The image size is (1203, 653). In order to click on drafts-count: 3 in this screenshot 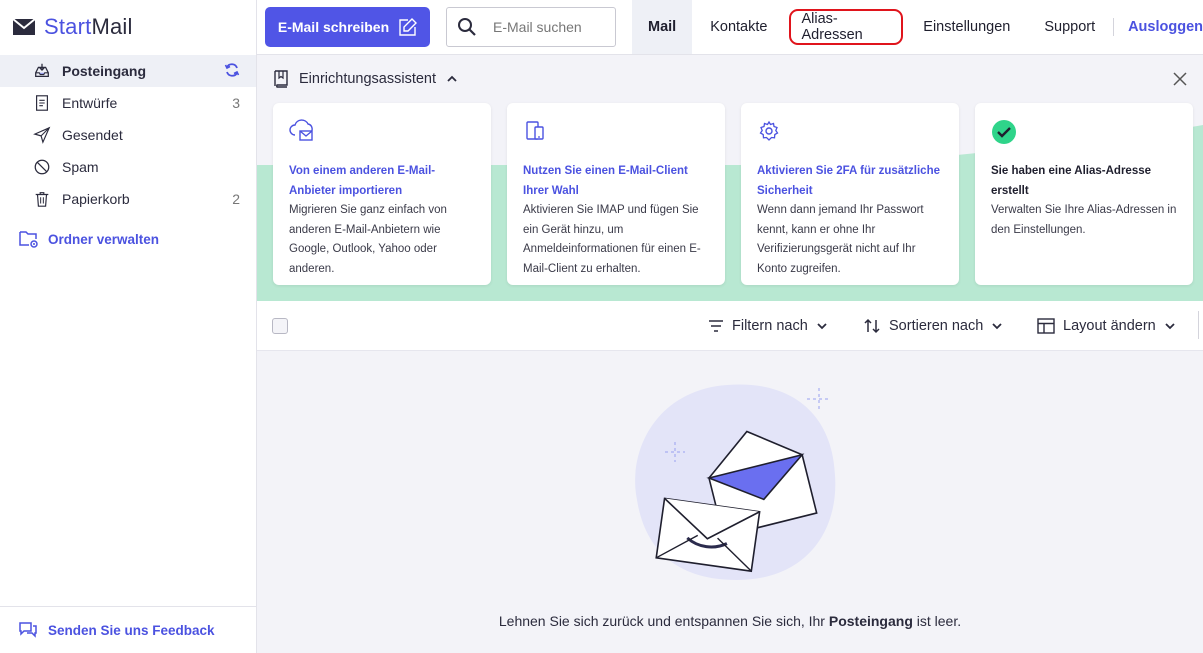, I will do `click(236, 103)`.